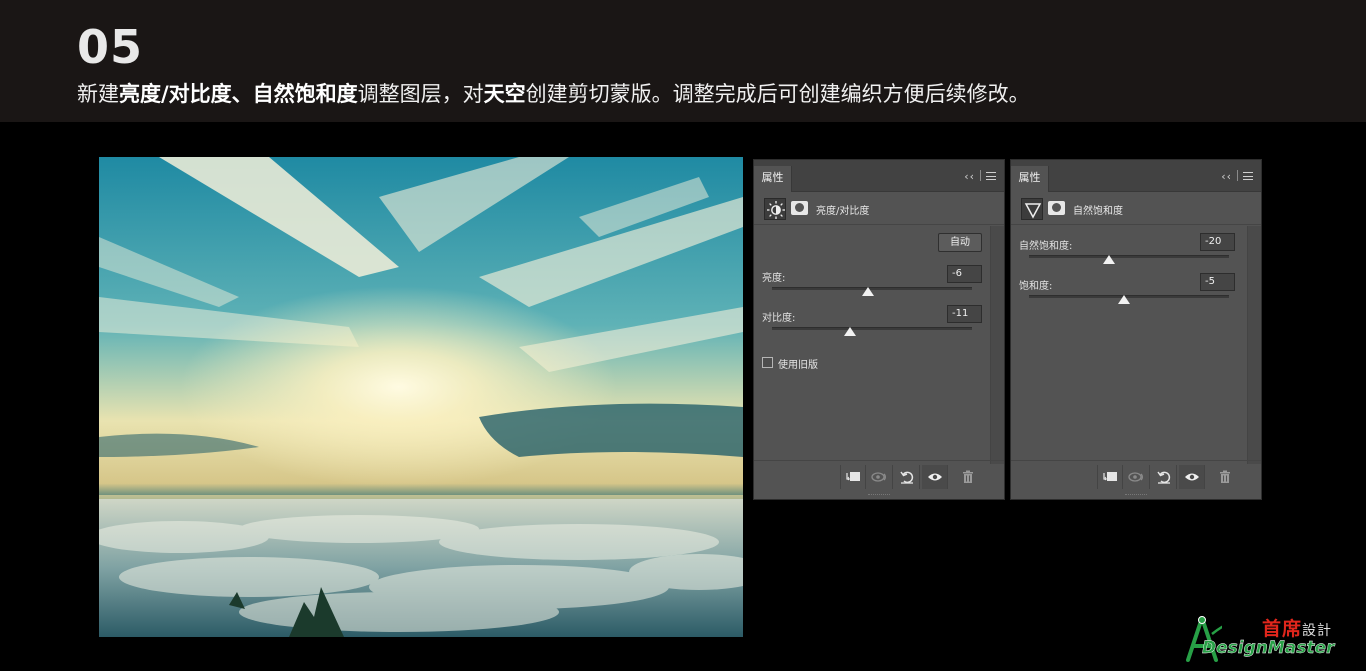  Describe the element at coordinates (767, 362) in the screenshot. I see `use-legacy-checkbox` at that location.